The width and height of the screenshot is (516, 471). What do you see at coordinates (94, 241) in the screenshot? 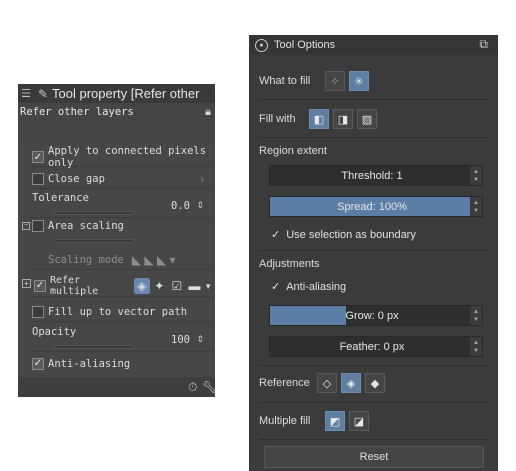
I see `area-scaling-slider` at bounding box center [94, 241].